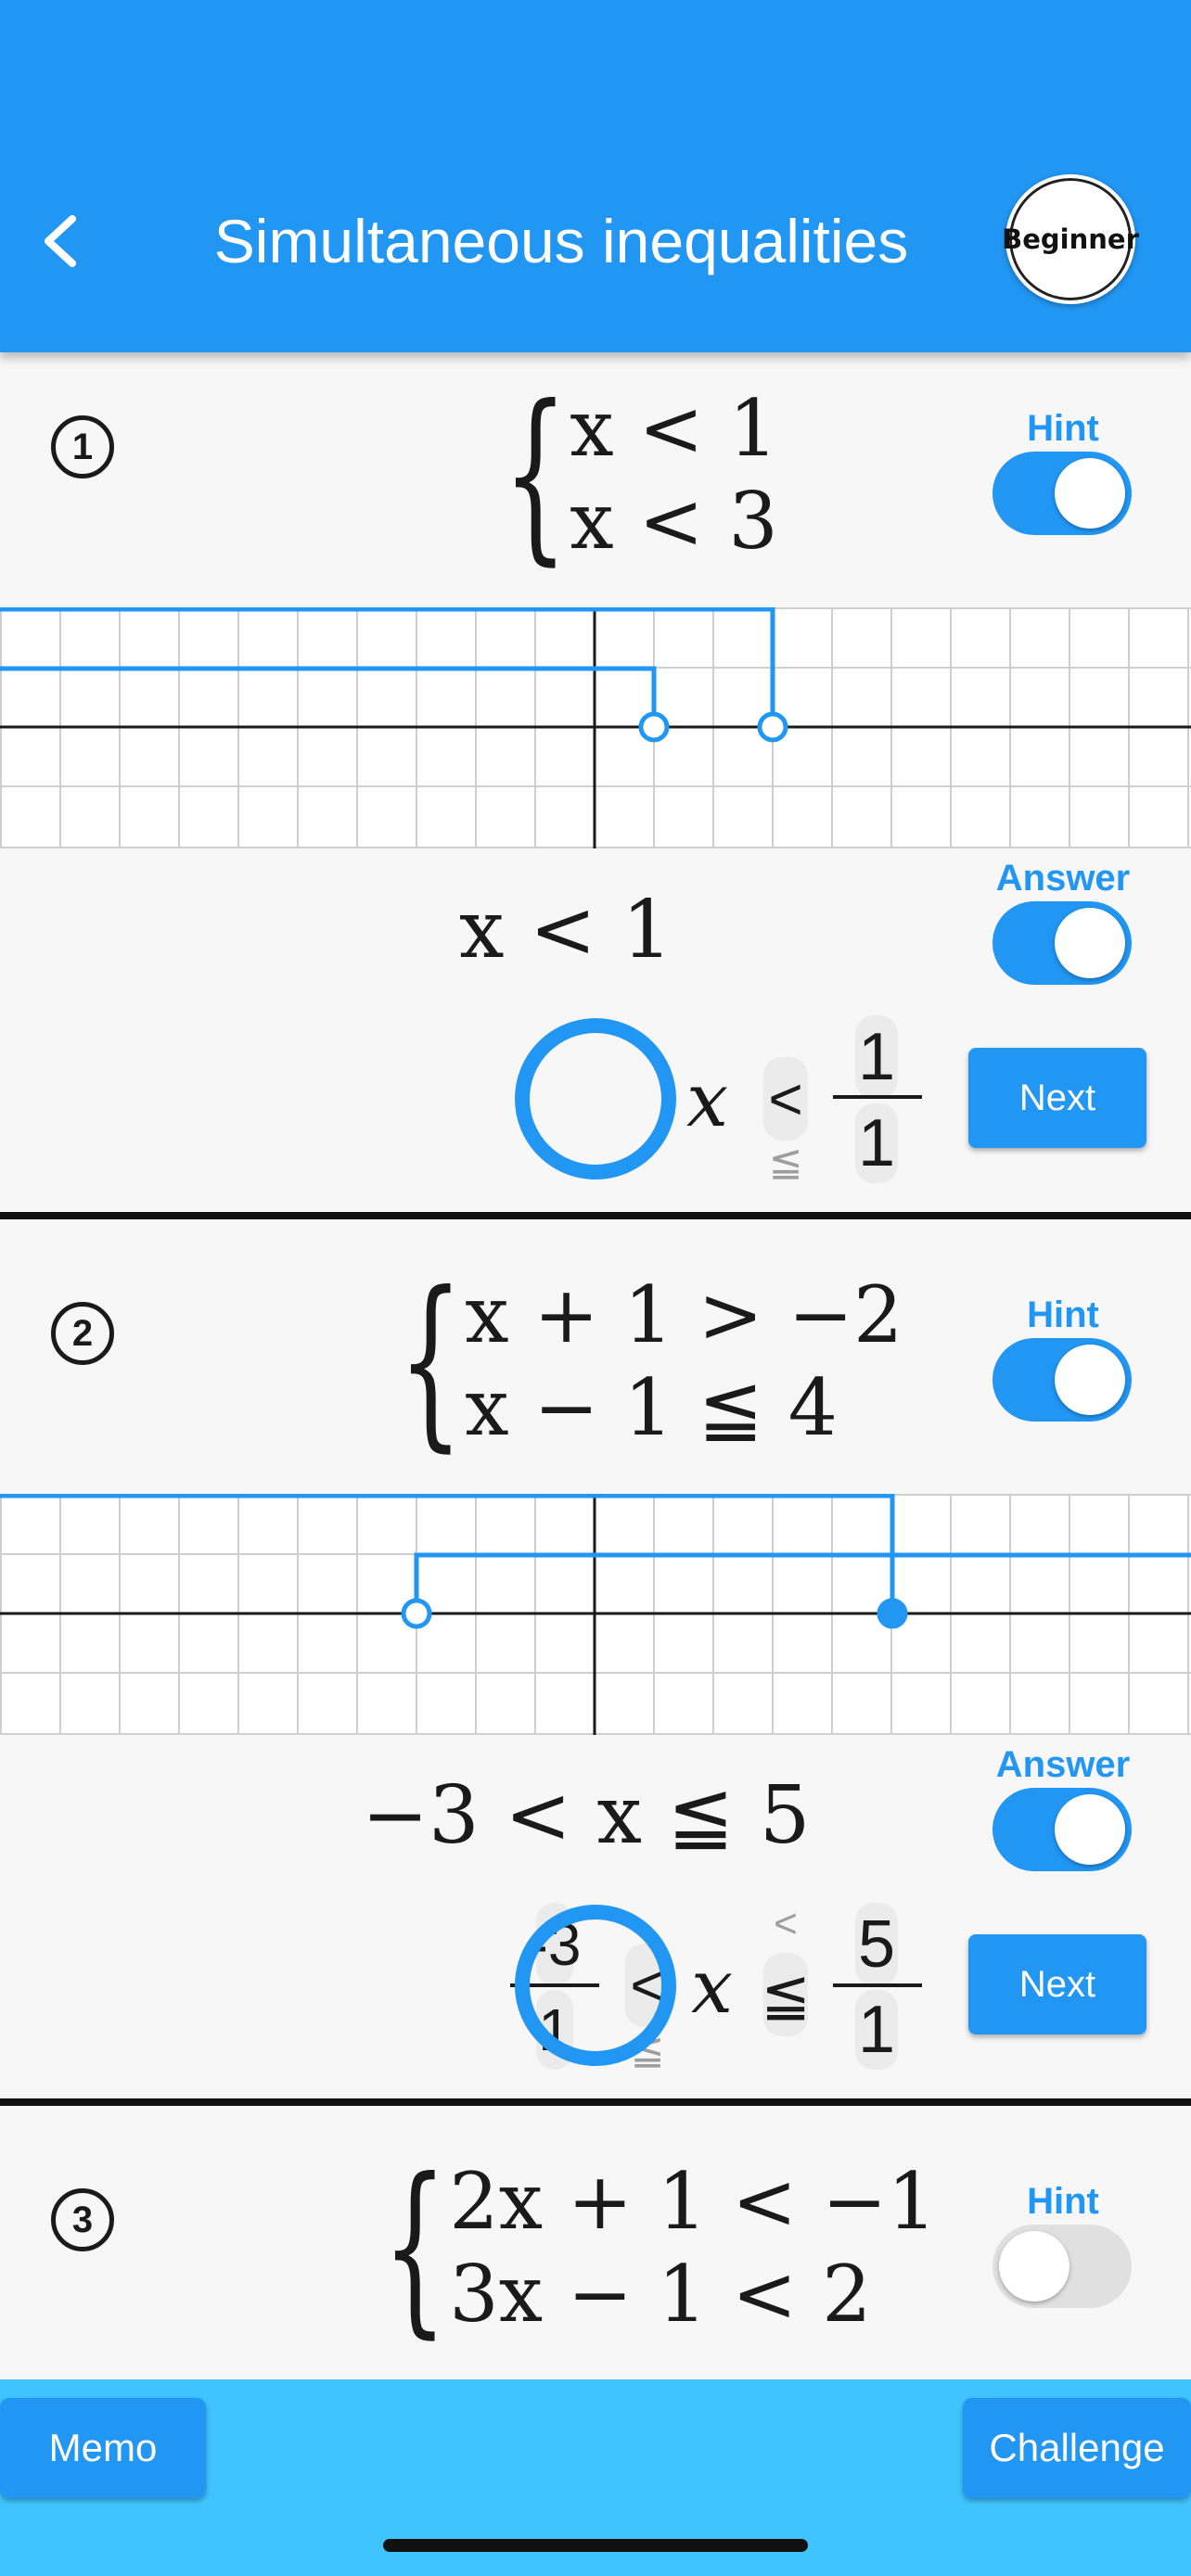 This screenshot has height=2576, width=1191. I want to click on level-badge: Beginner, so click(1070, 239).